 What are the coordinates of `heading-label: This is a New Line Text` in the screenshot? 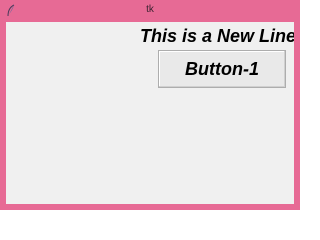 It's located at (217, 36).